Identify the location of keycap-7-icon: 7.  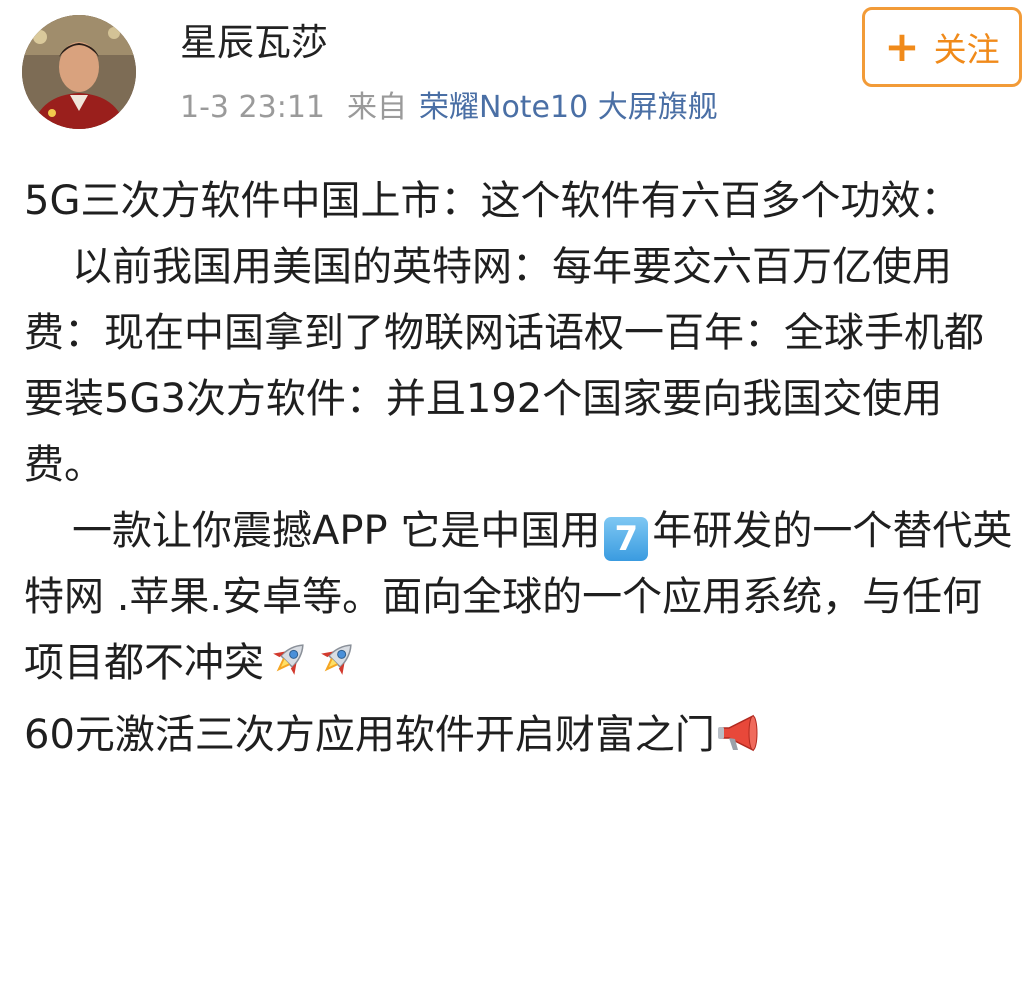
(626, 539).